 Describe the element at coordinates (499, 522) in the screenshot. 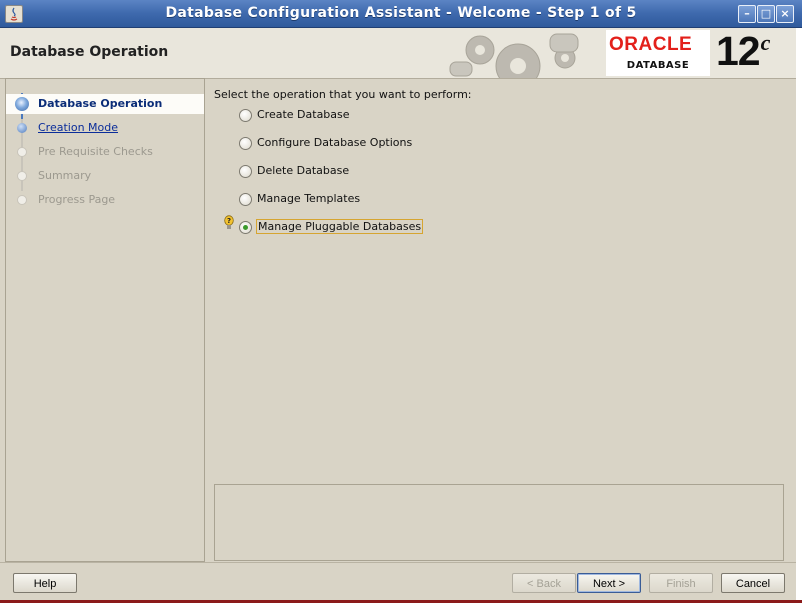

I see `description-area` at that location.